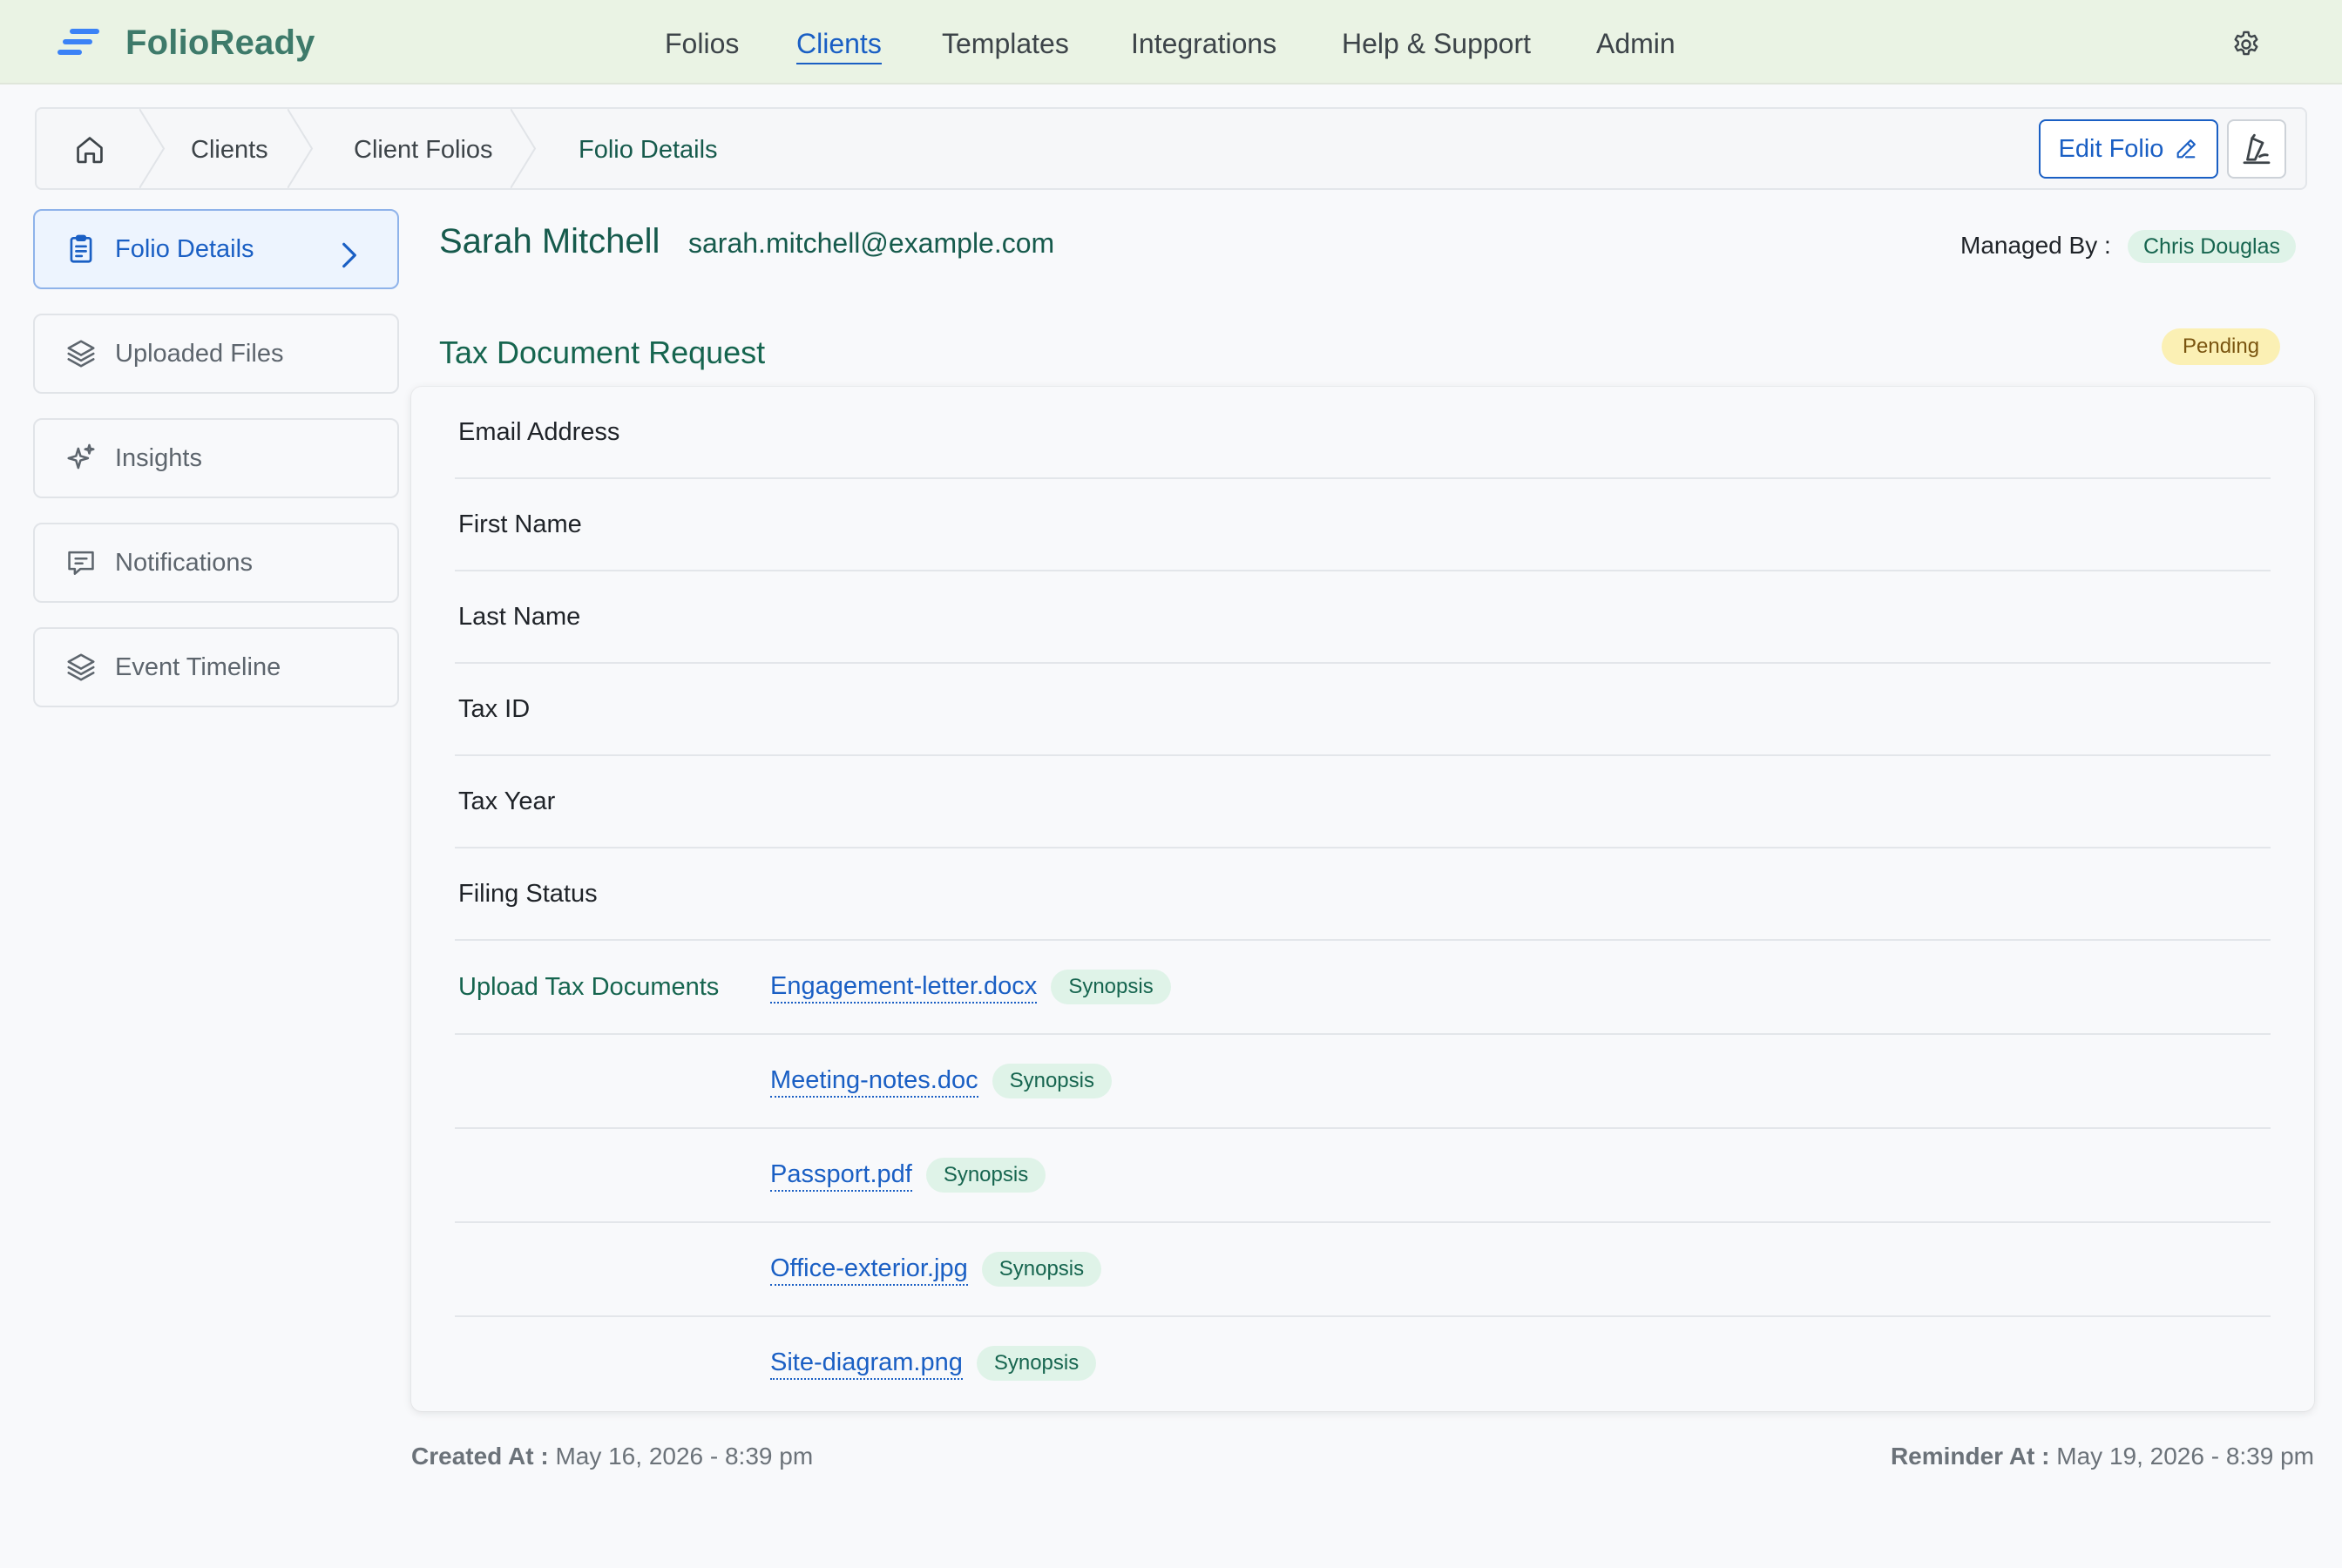 The width and height of the screenshot is (2342, 1568). I want to click on signature-icon, so click(2257, 149).